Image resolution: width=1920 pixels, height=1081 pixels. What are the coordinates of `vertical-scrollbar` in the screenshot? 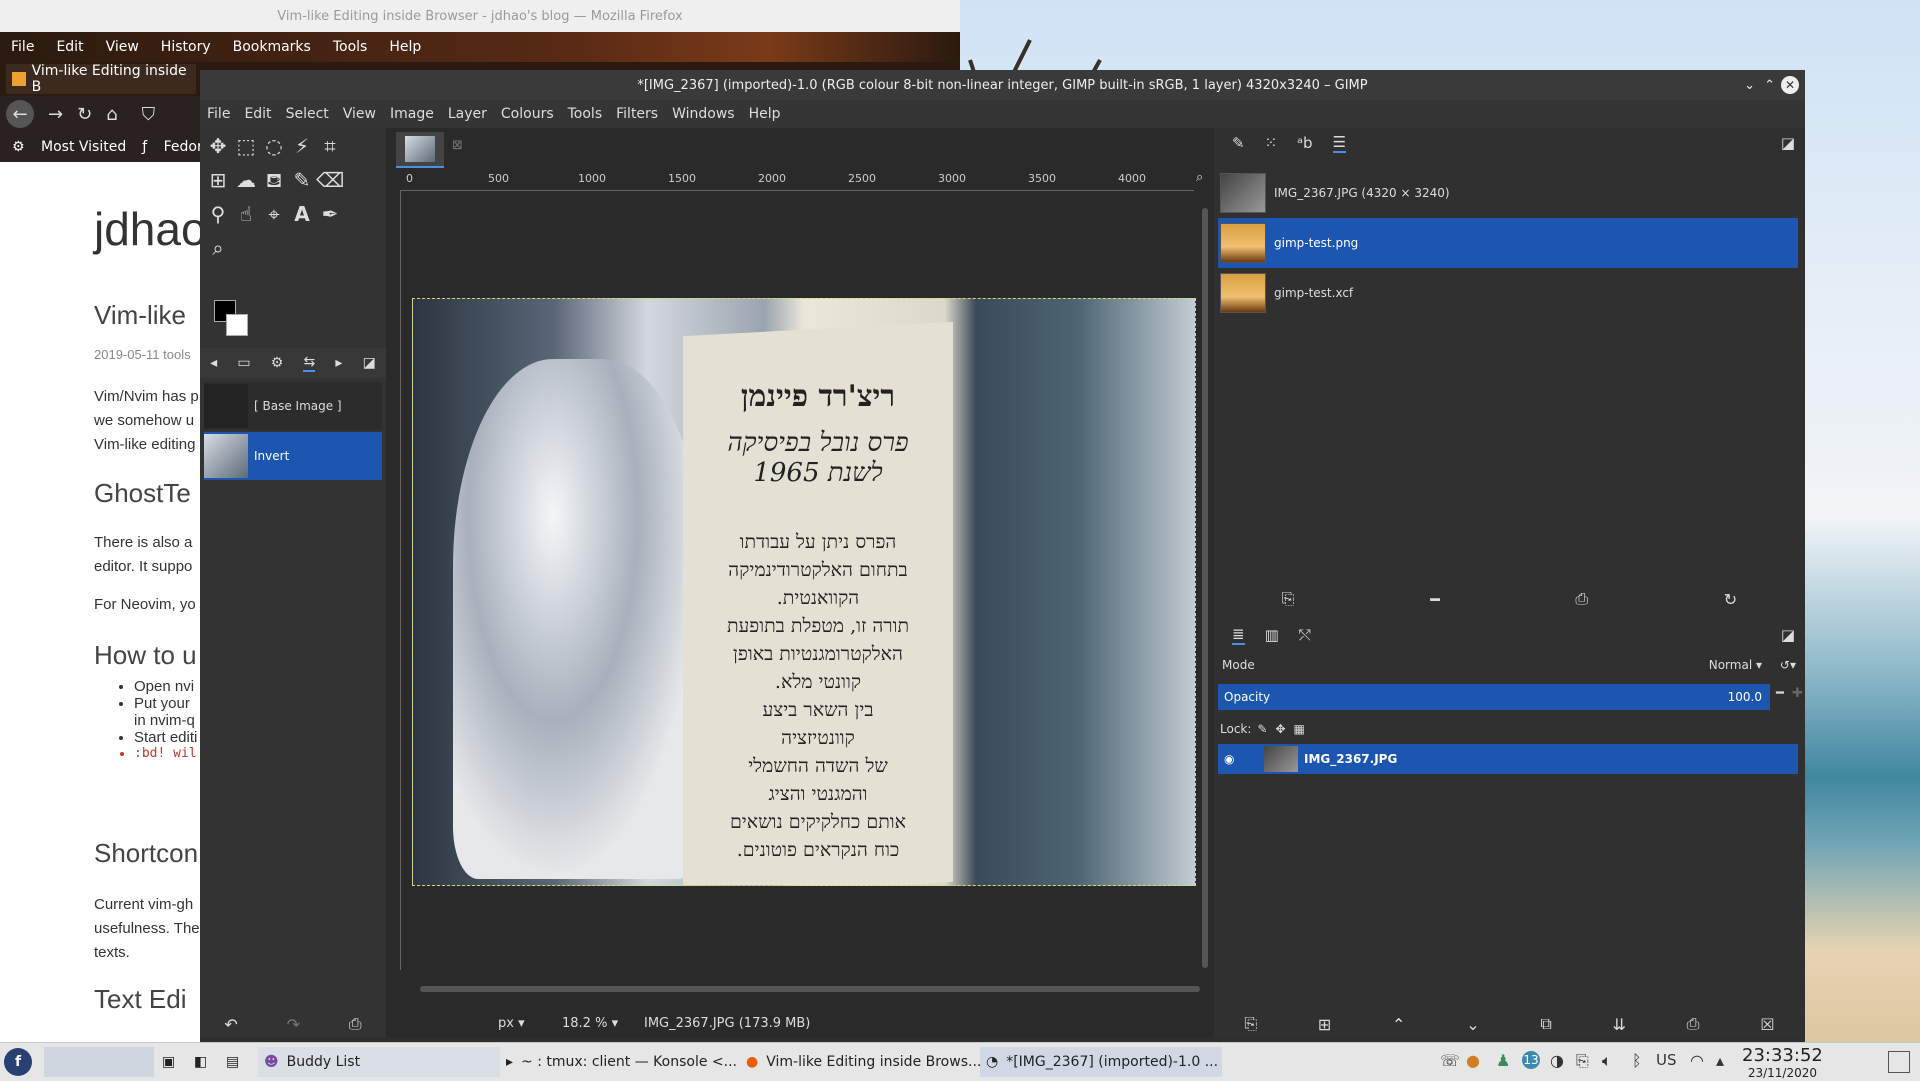 It's located at (1205, 588).